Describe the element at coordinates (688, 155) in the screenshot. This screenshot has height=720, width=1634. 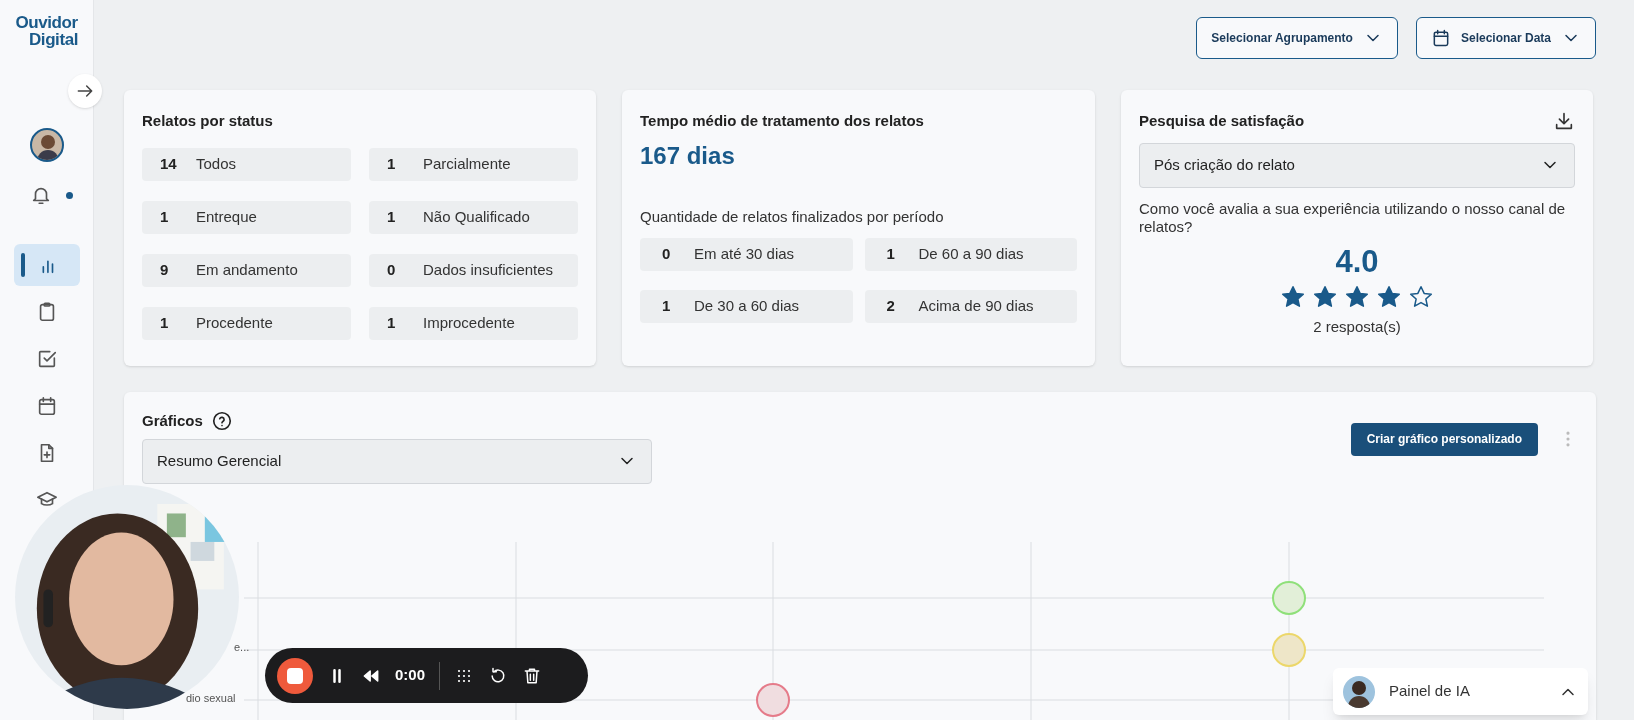
I see `average-time-value: 167 dias` at that location.